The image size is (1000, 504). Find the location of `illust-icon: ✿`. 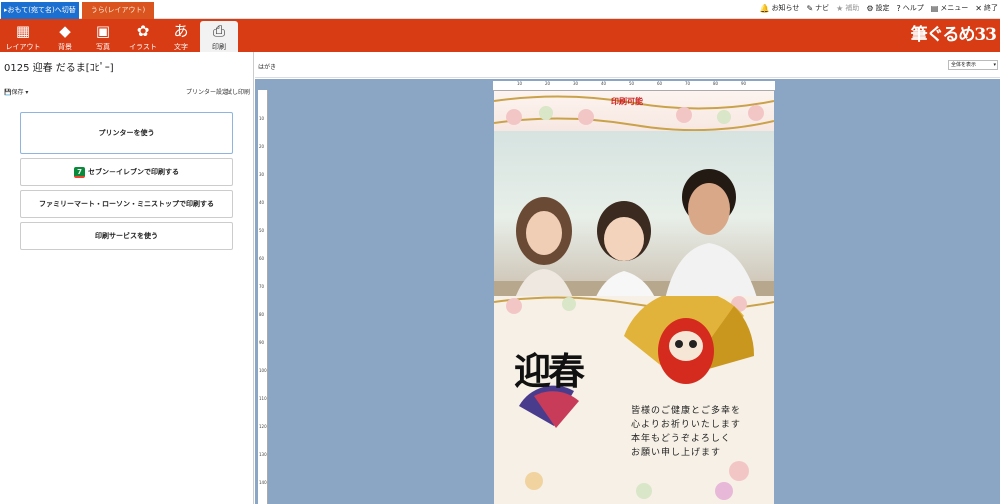

illust-icon: ✿ is located at coordinates (143, 31).